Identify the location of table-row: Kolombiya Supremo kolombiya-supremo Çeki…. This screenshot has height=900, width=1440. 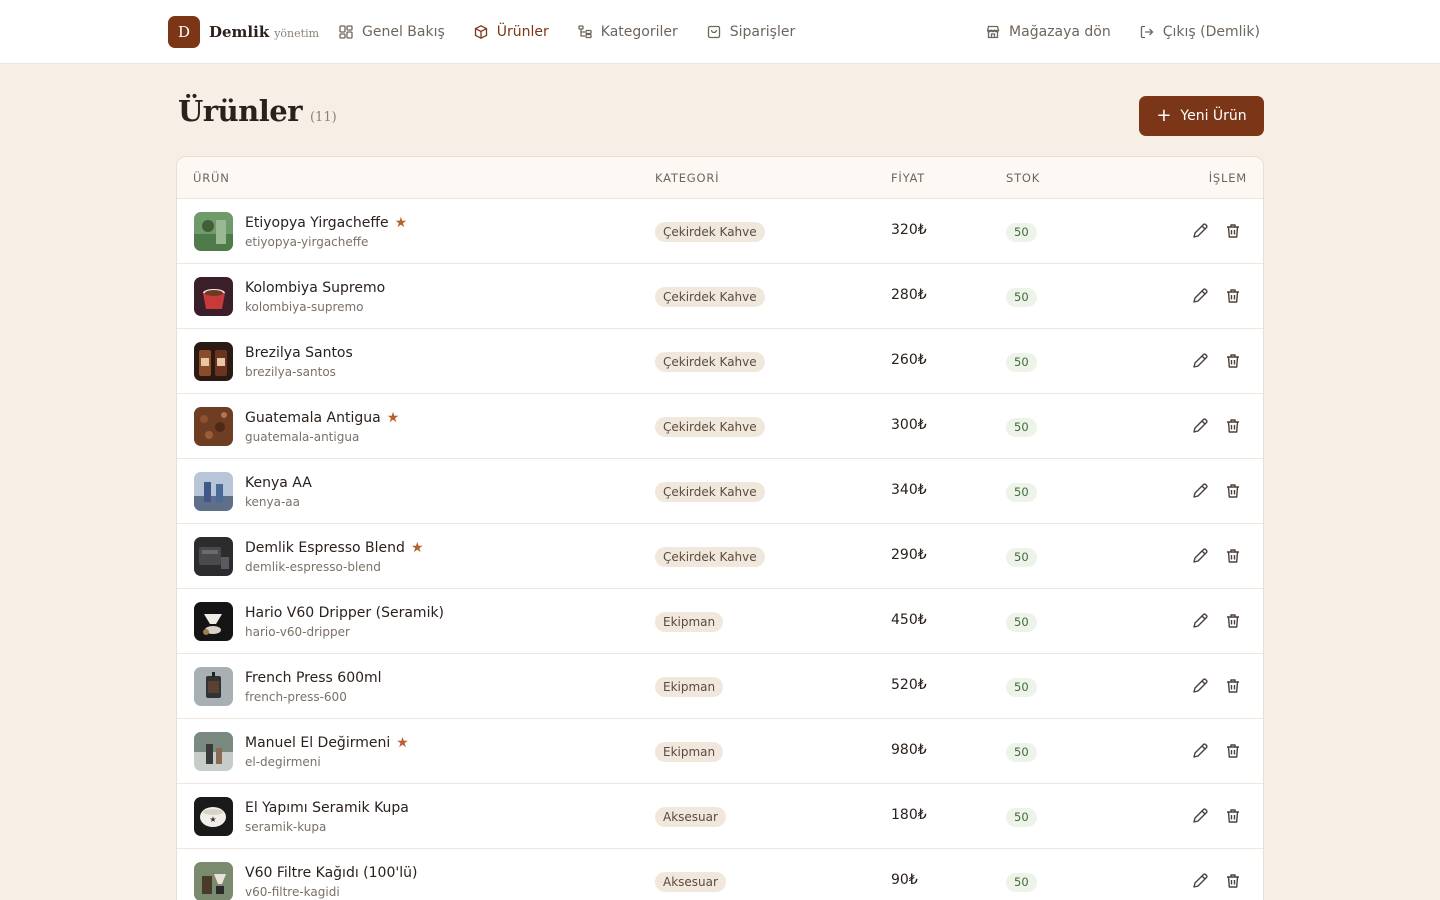
(720, 296).